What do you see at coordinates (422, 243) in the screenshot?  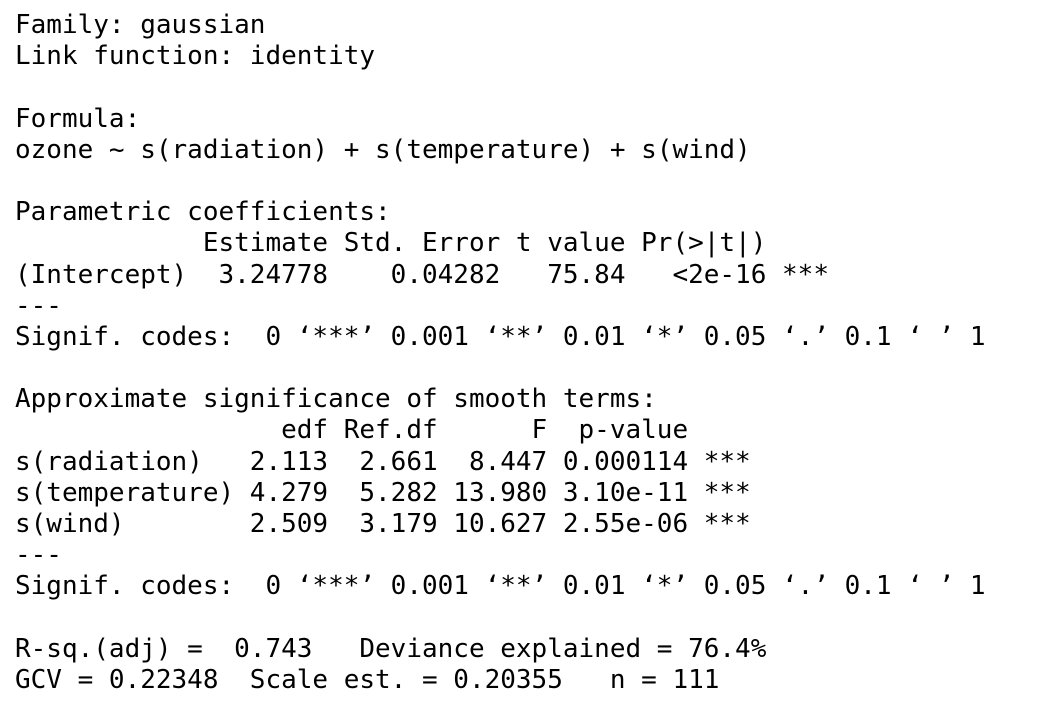 I see `parametric-table-header: Estimate Std. Error t value Pr(>|t|)` at bounding box center [422, 243].